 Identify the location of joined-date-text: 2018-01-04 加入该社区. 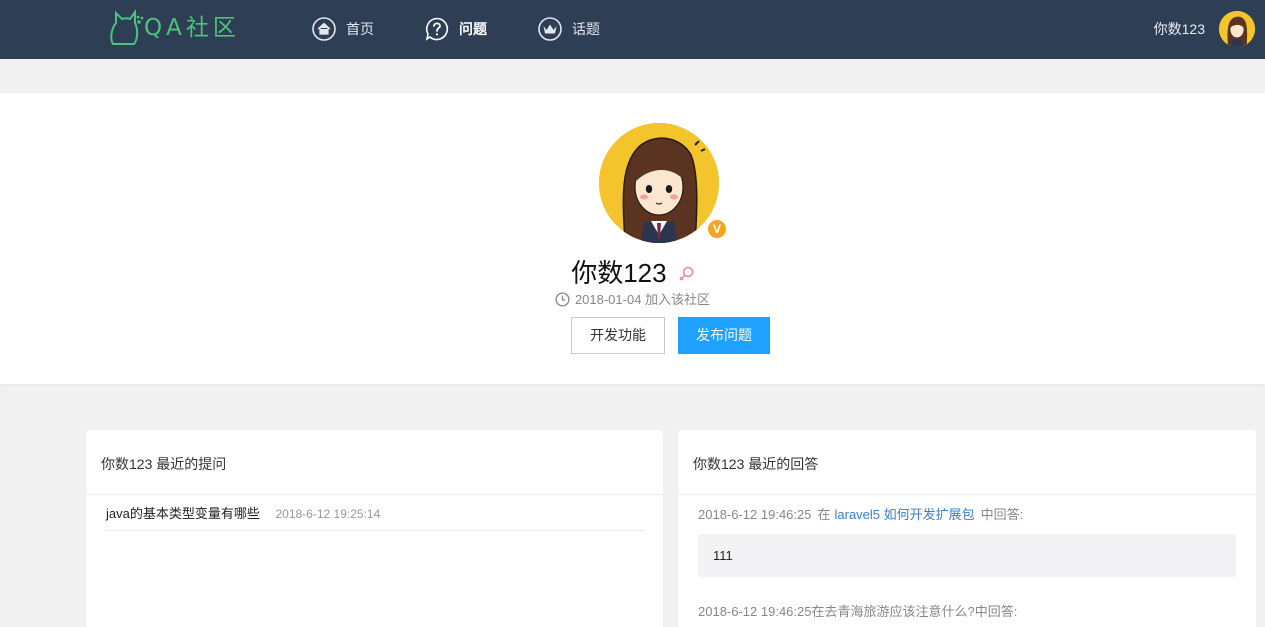
(642, 299).